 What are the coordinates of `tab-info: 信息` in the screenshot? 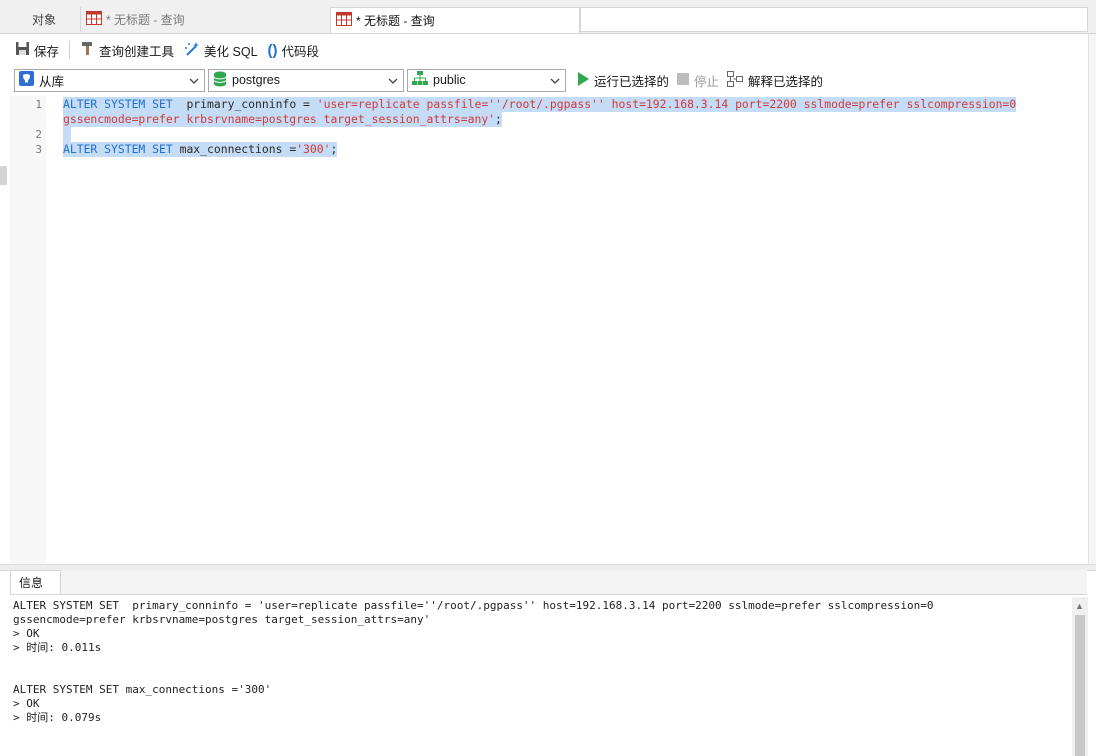 It's located at (35, 582).